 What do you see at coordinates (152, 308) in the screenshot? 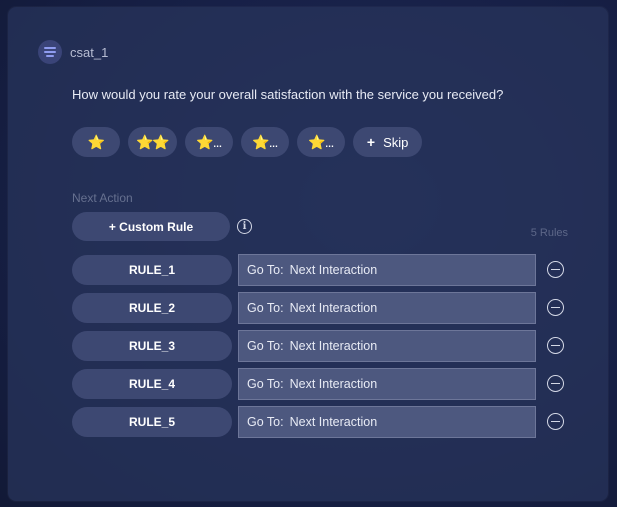
I see `rule-name-pill: RULE_2` at bounding box center [152, 308].